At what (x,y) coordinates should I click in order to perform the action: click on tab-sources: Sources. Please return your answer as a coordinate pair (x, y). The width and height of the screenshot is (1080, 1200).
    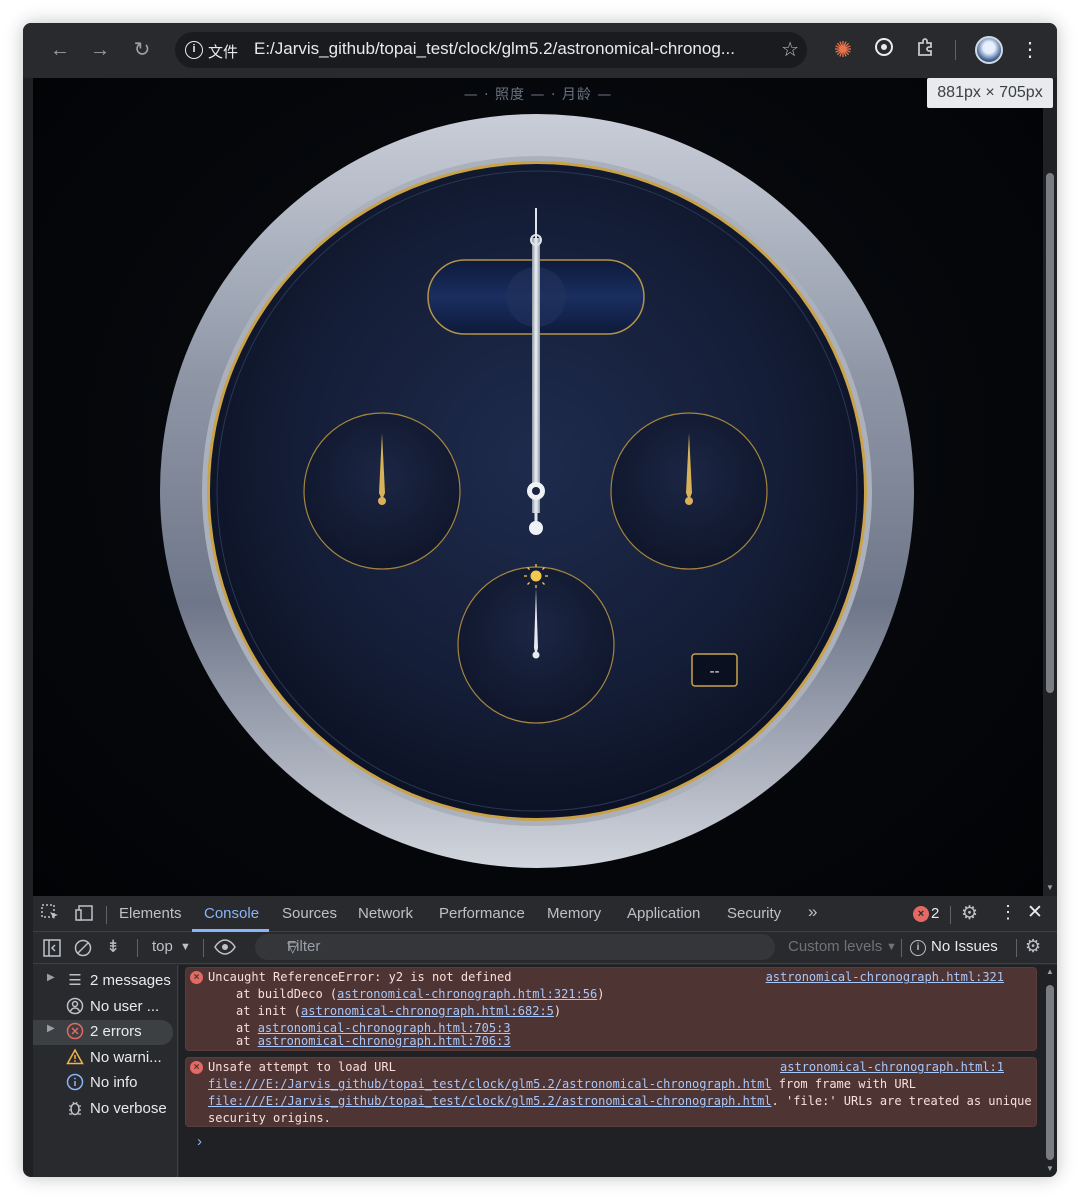
    Looking at the image, I should click on (309, 913).